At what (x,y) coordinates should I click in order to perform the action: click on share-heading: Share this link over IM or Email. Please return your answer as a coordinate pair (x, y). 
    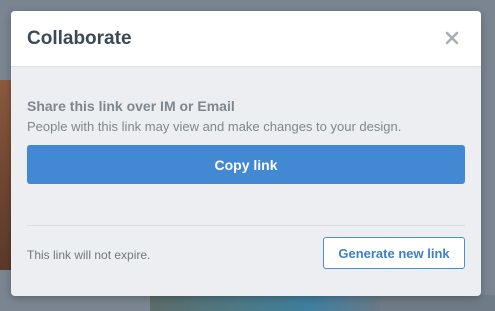
    Looking at the image, I should click on (131, 106).